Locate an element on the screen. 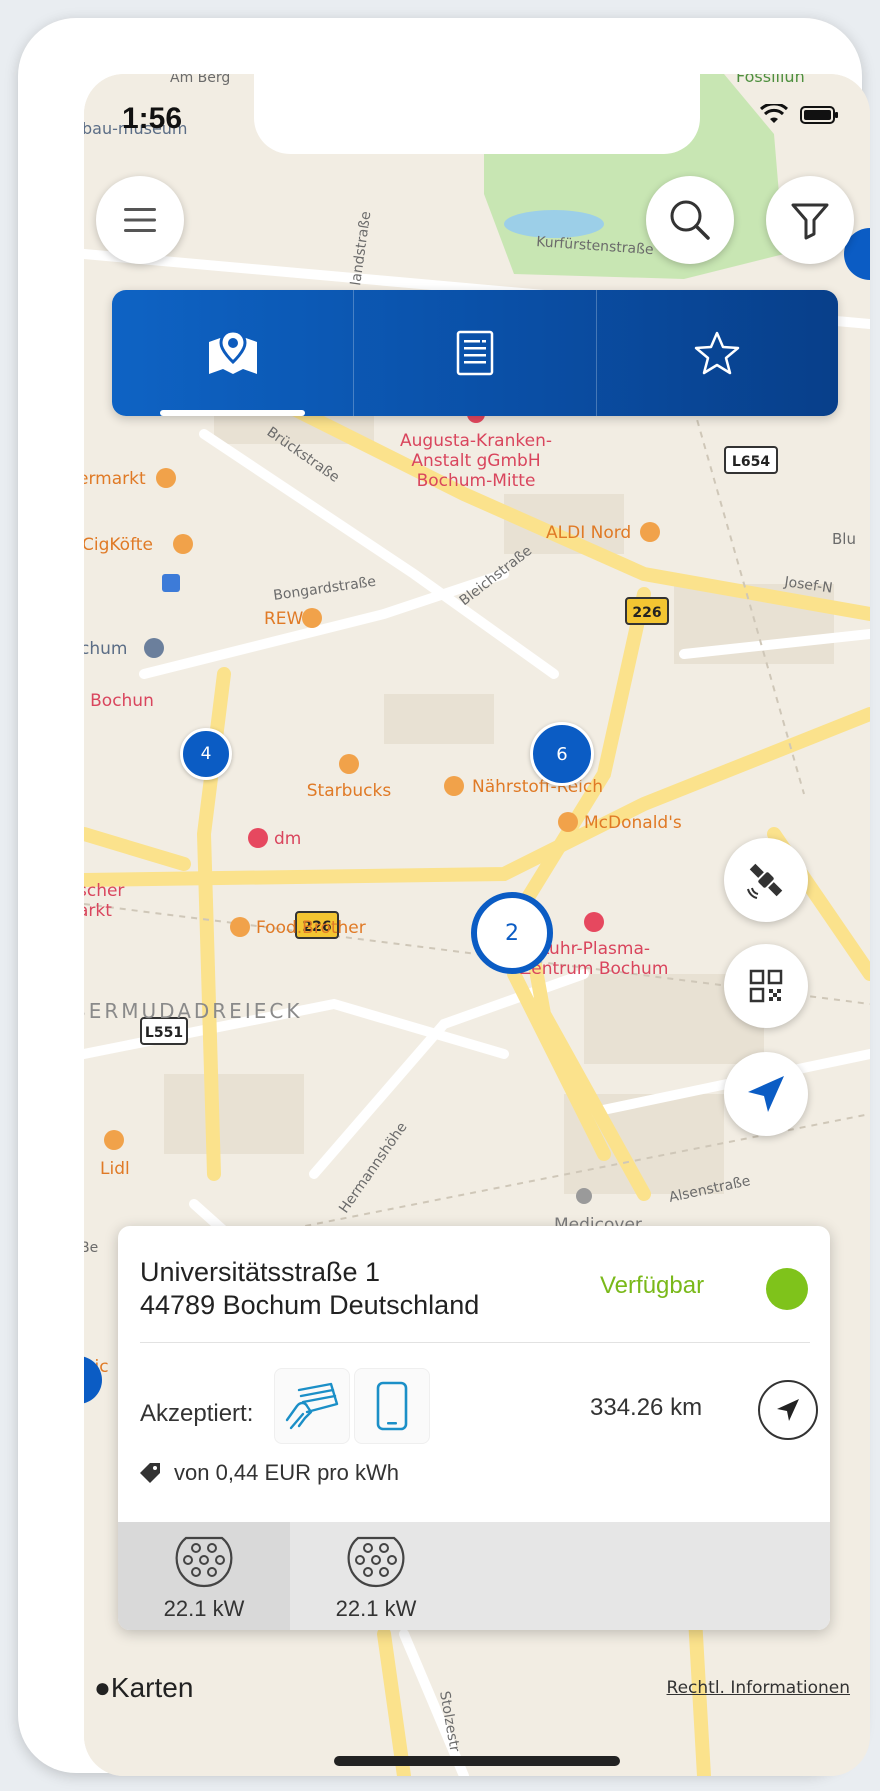 The image size is (880, 1791). svg-text: CigKöfte is located at coordinates (118, 545).